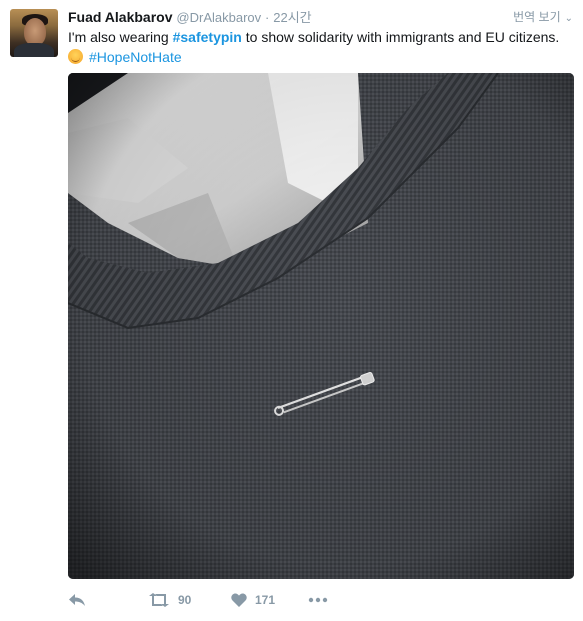  Describe the element at coordinates (318, 17) in the screenshot. I see `tweet-header: Fuad Alakbarov @DrAlakbarov · 22시간` at that location.